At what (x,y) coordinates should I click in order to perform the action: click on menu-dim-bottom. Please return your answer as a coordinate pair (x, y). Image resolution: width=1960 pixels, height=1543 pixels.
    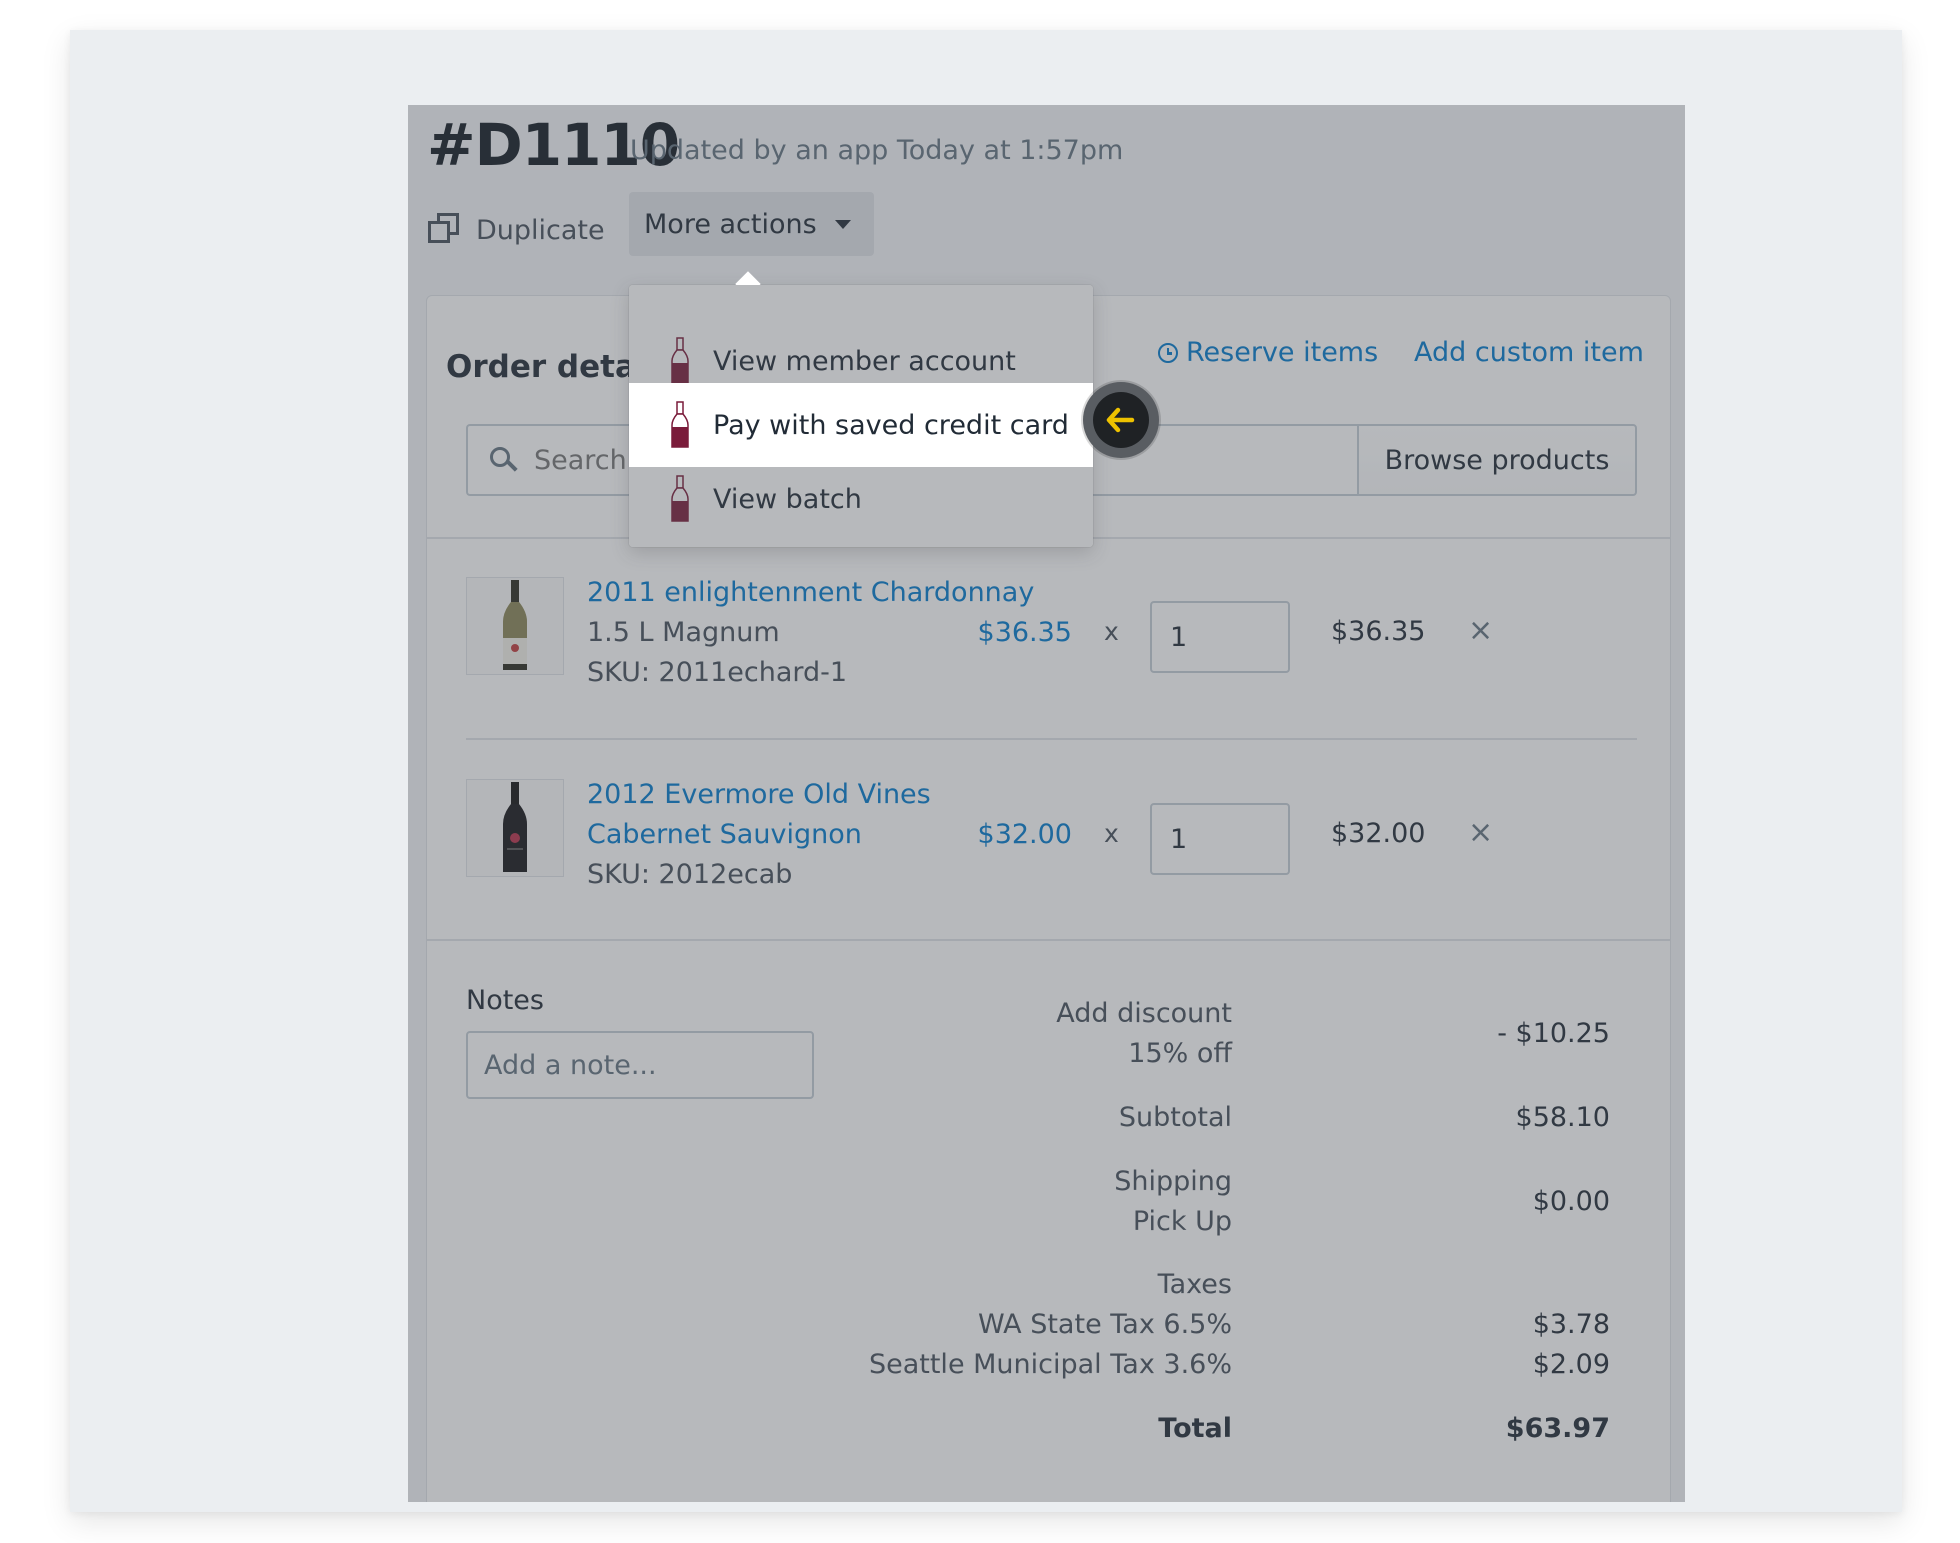
    Looking at the image, I should click on (861, 507).